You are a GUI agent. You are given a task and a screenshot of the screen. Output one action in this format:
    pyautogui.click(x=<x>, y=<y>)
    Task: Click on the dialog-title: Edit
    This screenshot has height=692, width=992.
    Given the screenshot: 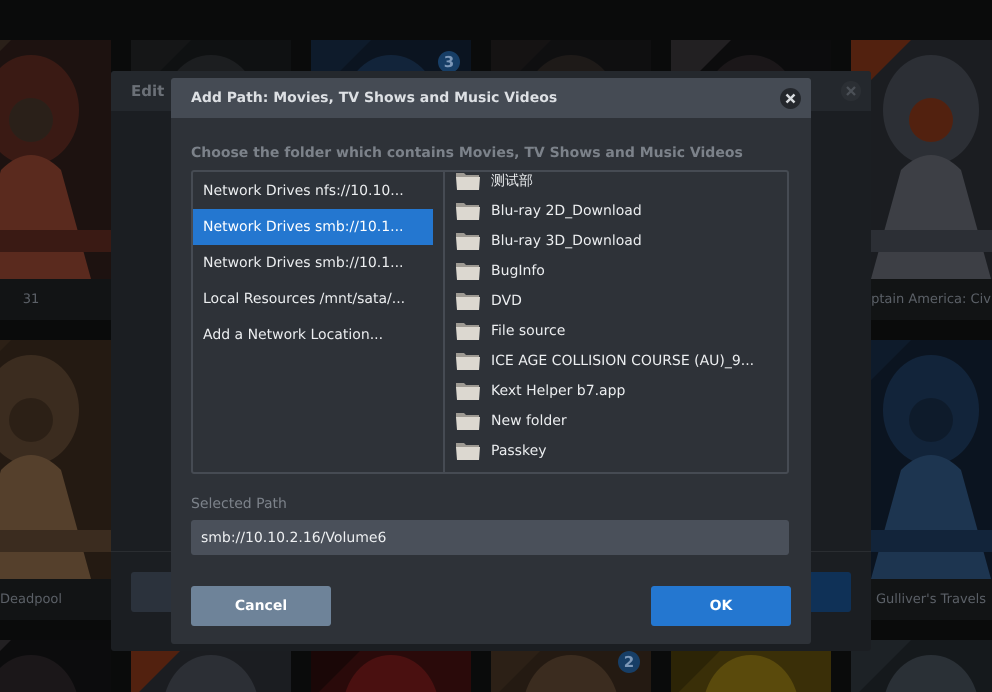 What is the action you would take?
    pyautogui.click(x=147, y=91)
    